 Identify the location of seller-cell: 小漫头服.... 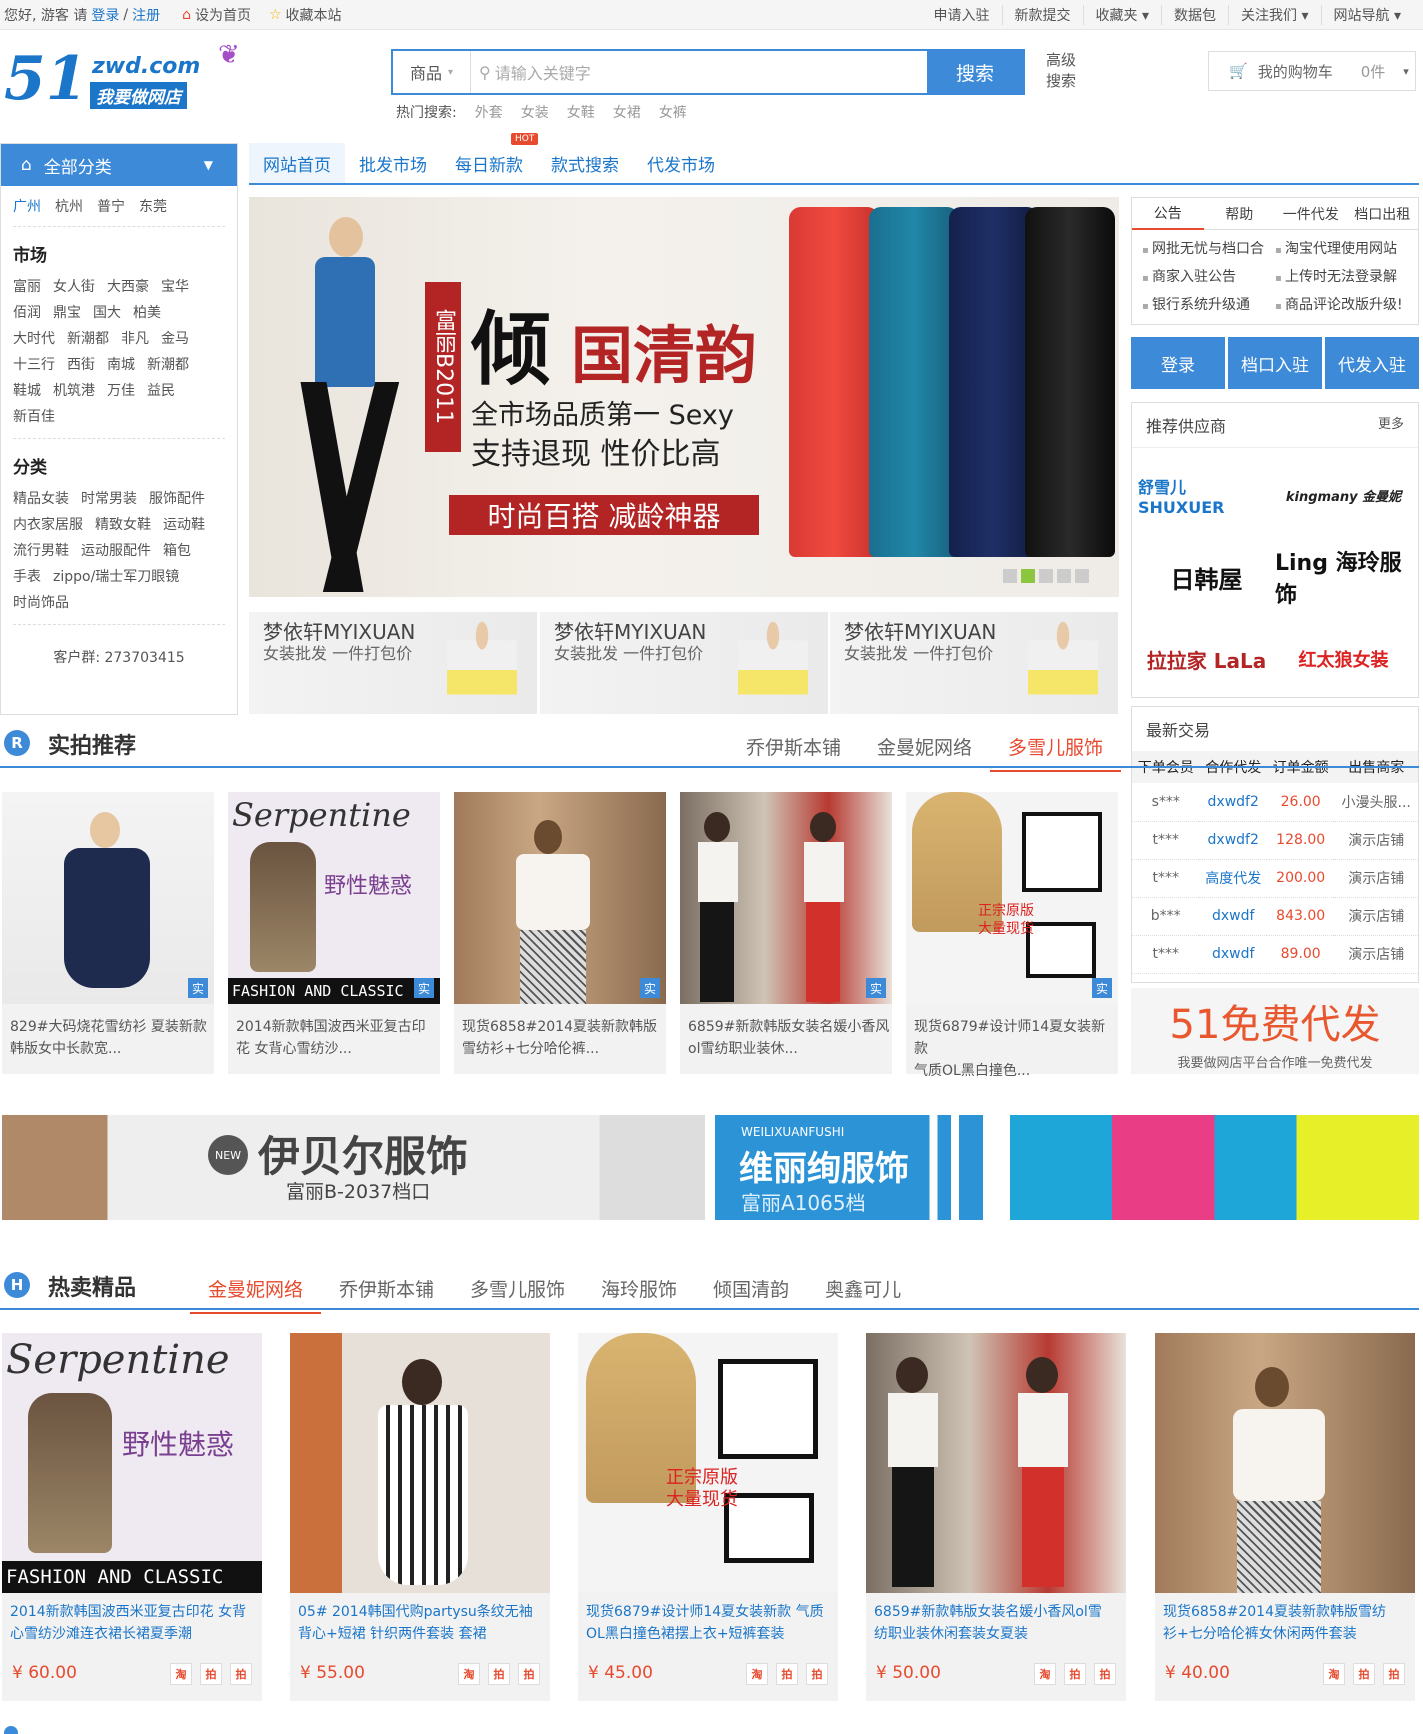
(1376, 802).